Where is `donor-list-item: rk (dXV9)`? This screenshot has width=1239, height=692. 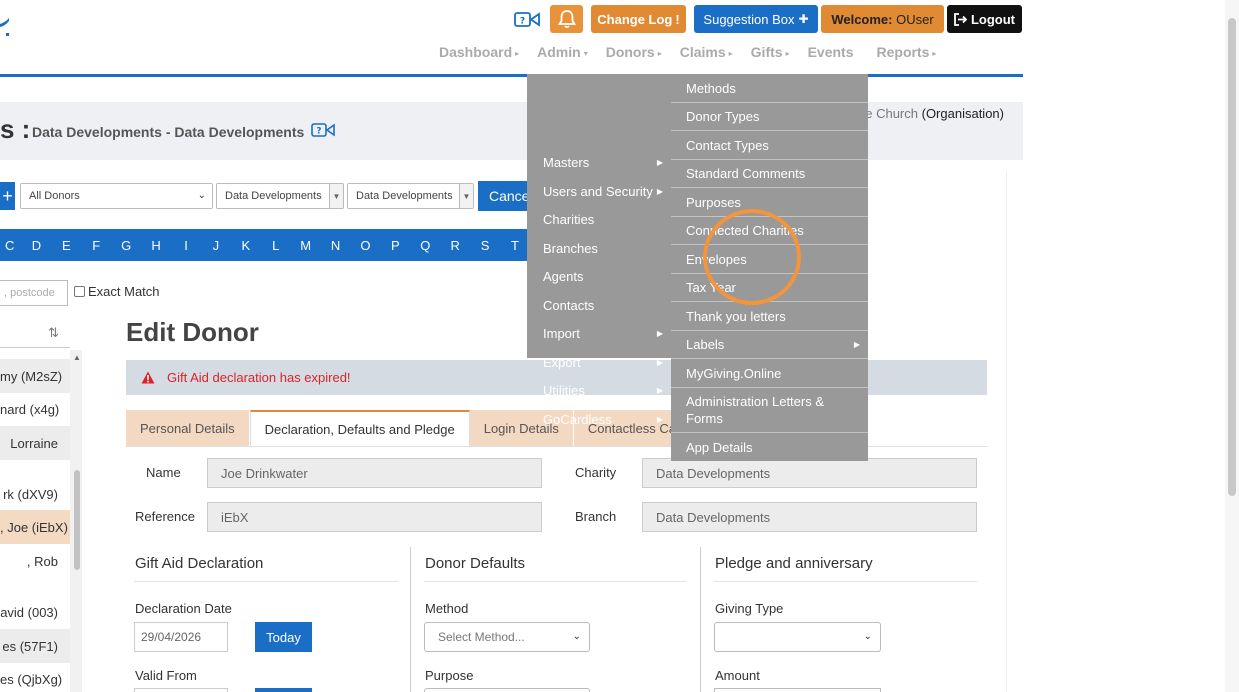 donor-list-item: rk (dXV9) is located at coordinates (35, 494).